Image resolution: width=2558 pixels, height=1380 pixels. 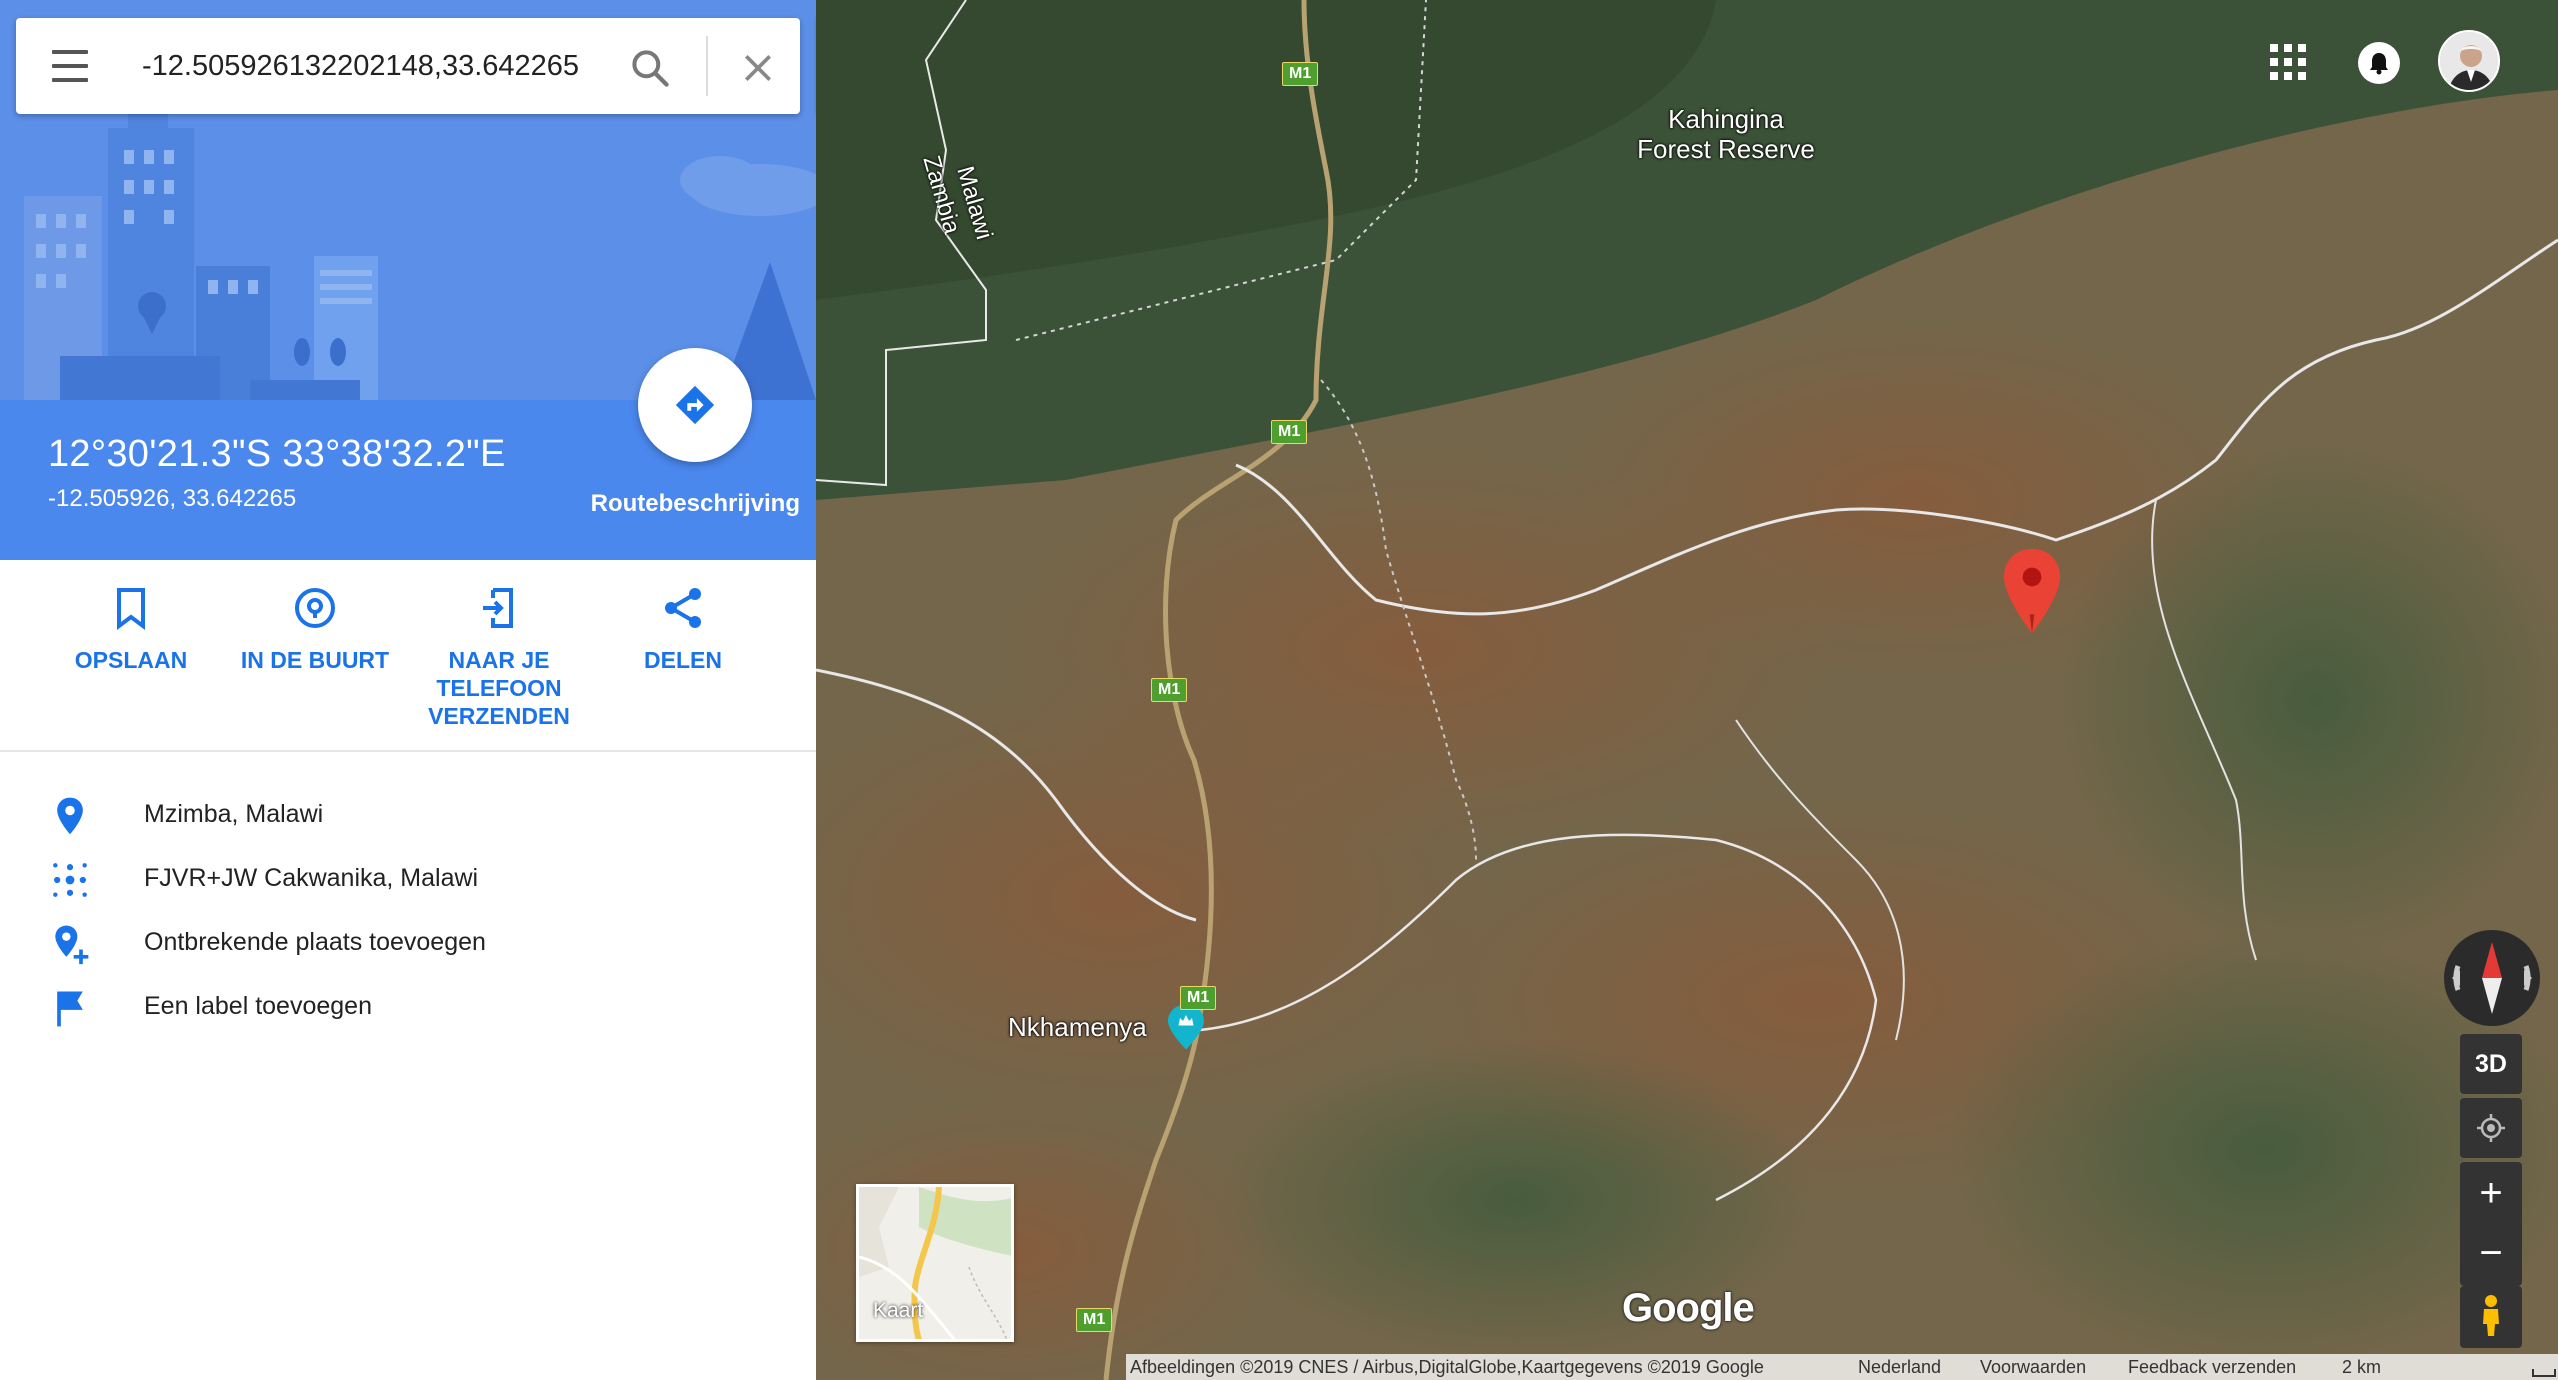 I want to click on scale-label: 2 km, so click(x=2361, y=1367).